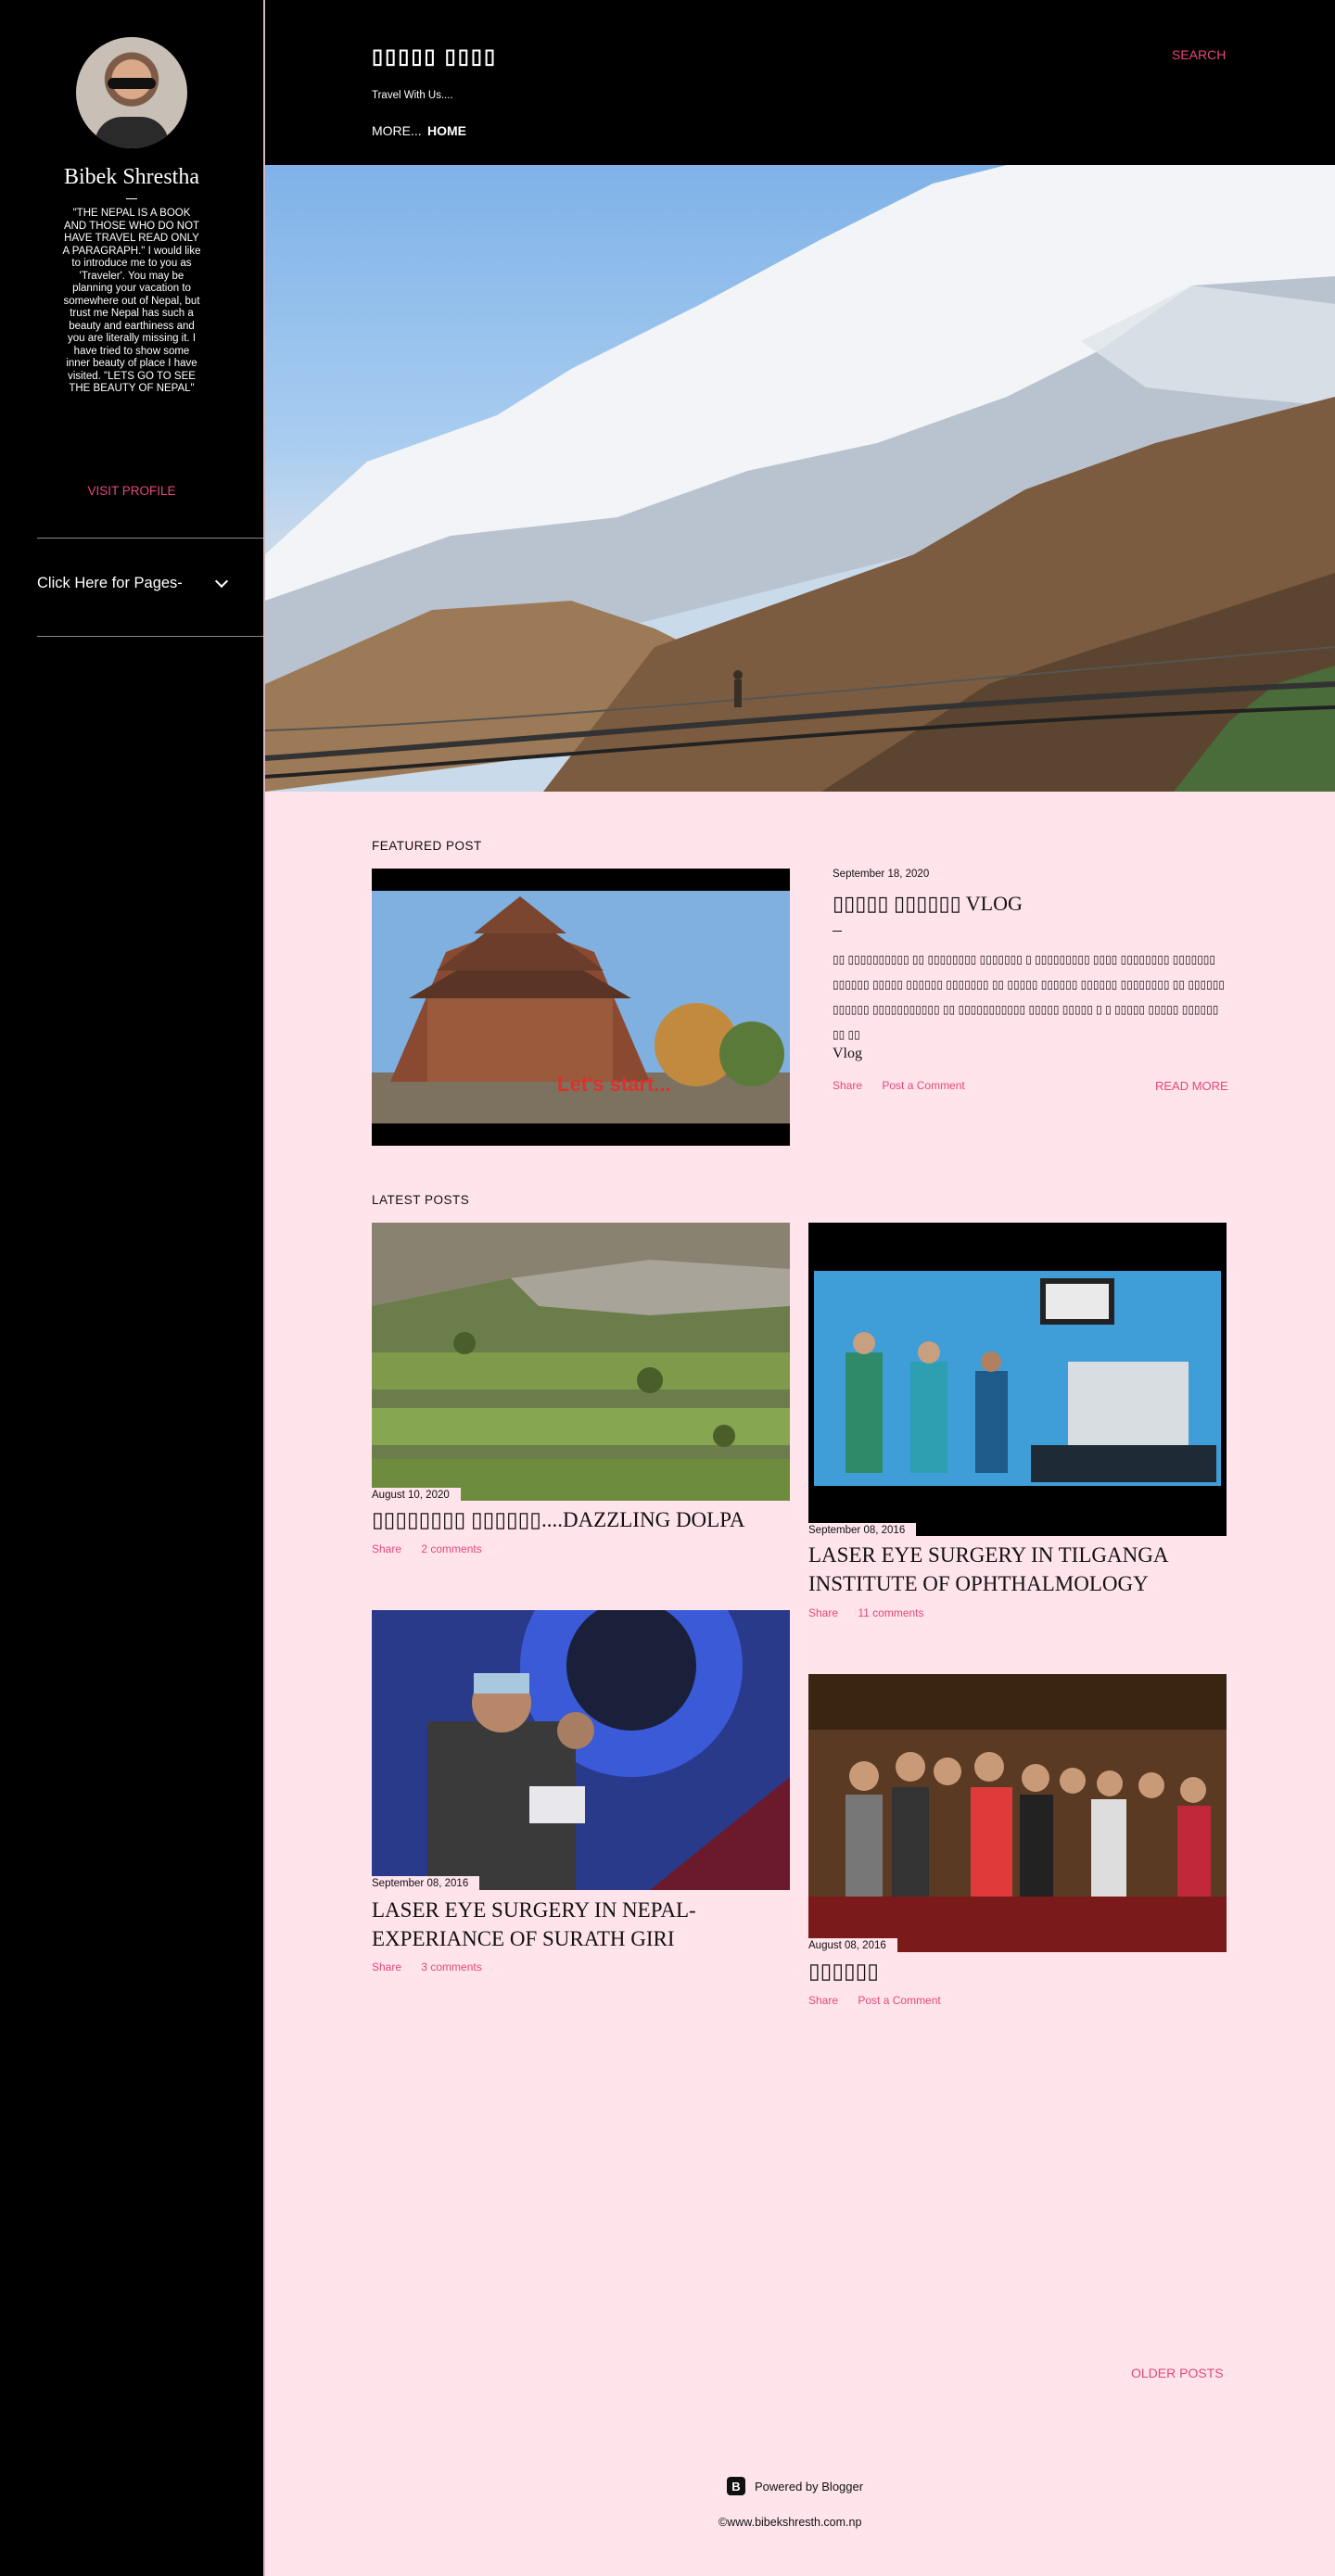 This screenshot has height=2576, width=1335. I want to click on featured-divider, so click(837, 931).